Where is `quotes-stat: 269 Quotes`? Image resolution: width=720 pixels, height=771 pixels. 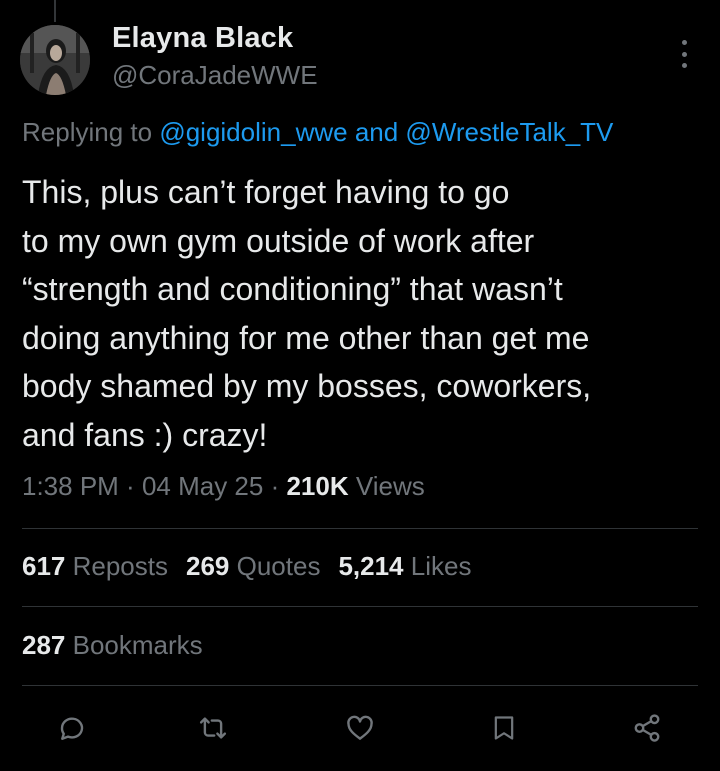 quotes-stat: 269 Quotes is located at coordinates (253, 566).